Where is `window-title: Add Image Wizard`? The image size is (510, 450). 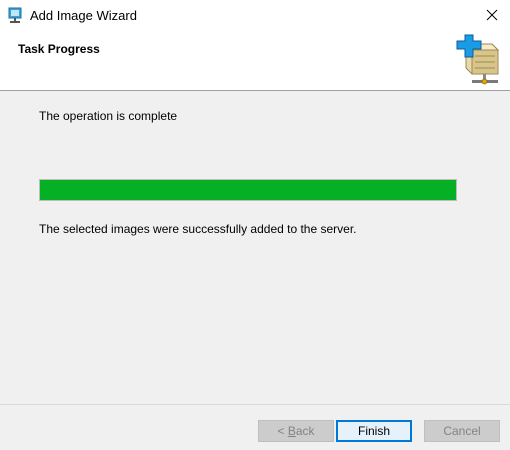 window-title: Add Image Wizard is located at coordinates (83, 15).